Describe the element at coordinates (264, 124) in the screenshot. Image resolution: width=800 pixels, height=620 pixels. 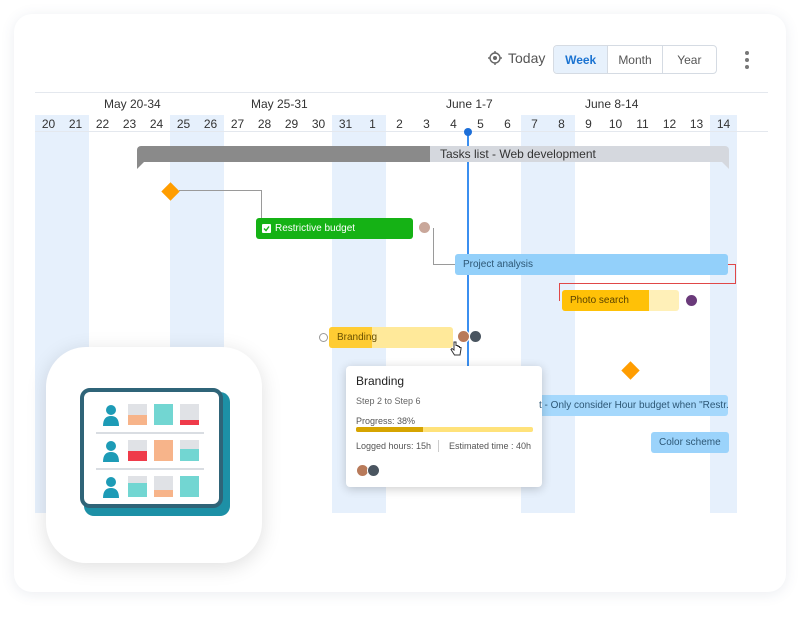
I see `day-label: 28` at that location.